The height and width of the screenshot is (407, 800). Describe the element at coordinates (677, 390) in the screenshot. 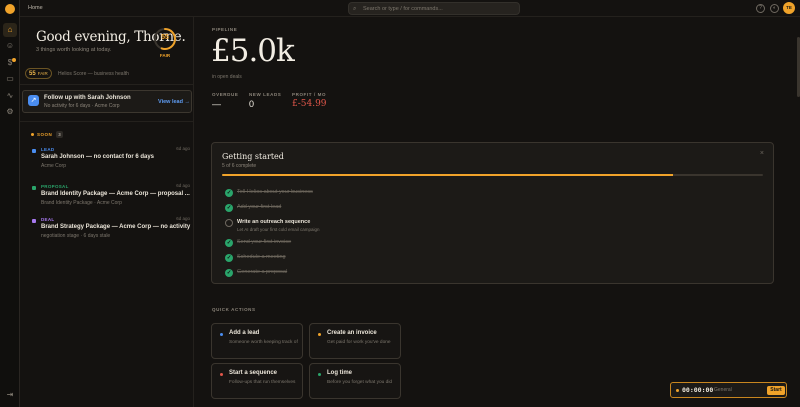

I see `timer-dot` at that location.